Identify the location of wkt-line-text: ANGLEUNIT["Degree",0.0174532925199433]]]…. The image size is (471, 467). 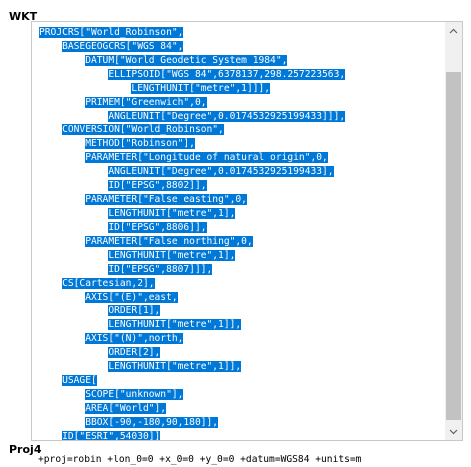
(227, 116).